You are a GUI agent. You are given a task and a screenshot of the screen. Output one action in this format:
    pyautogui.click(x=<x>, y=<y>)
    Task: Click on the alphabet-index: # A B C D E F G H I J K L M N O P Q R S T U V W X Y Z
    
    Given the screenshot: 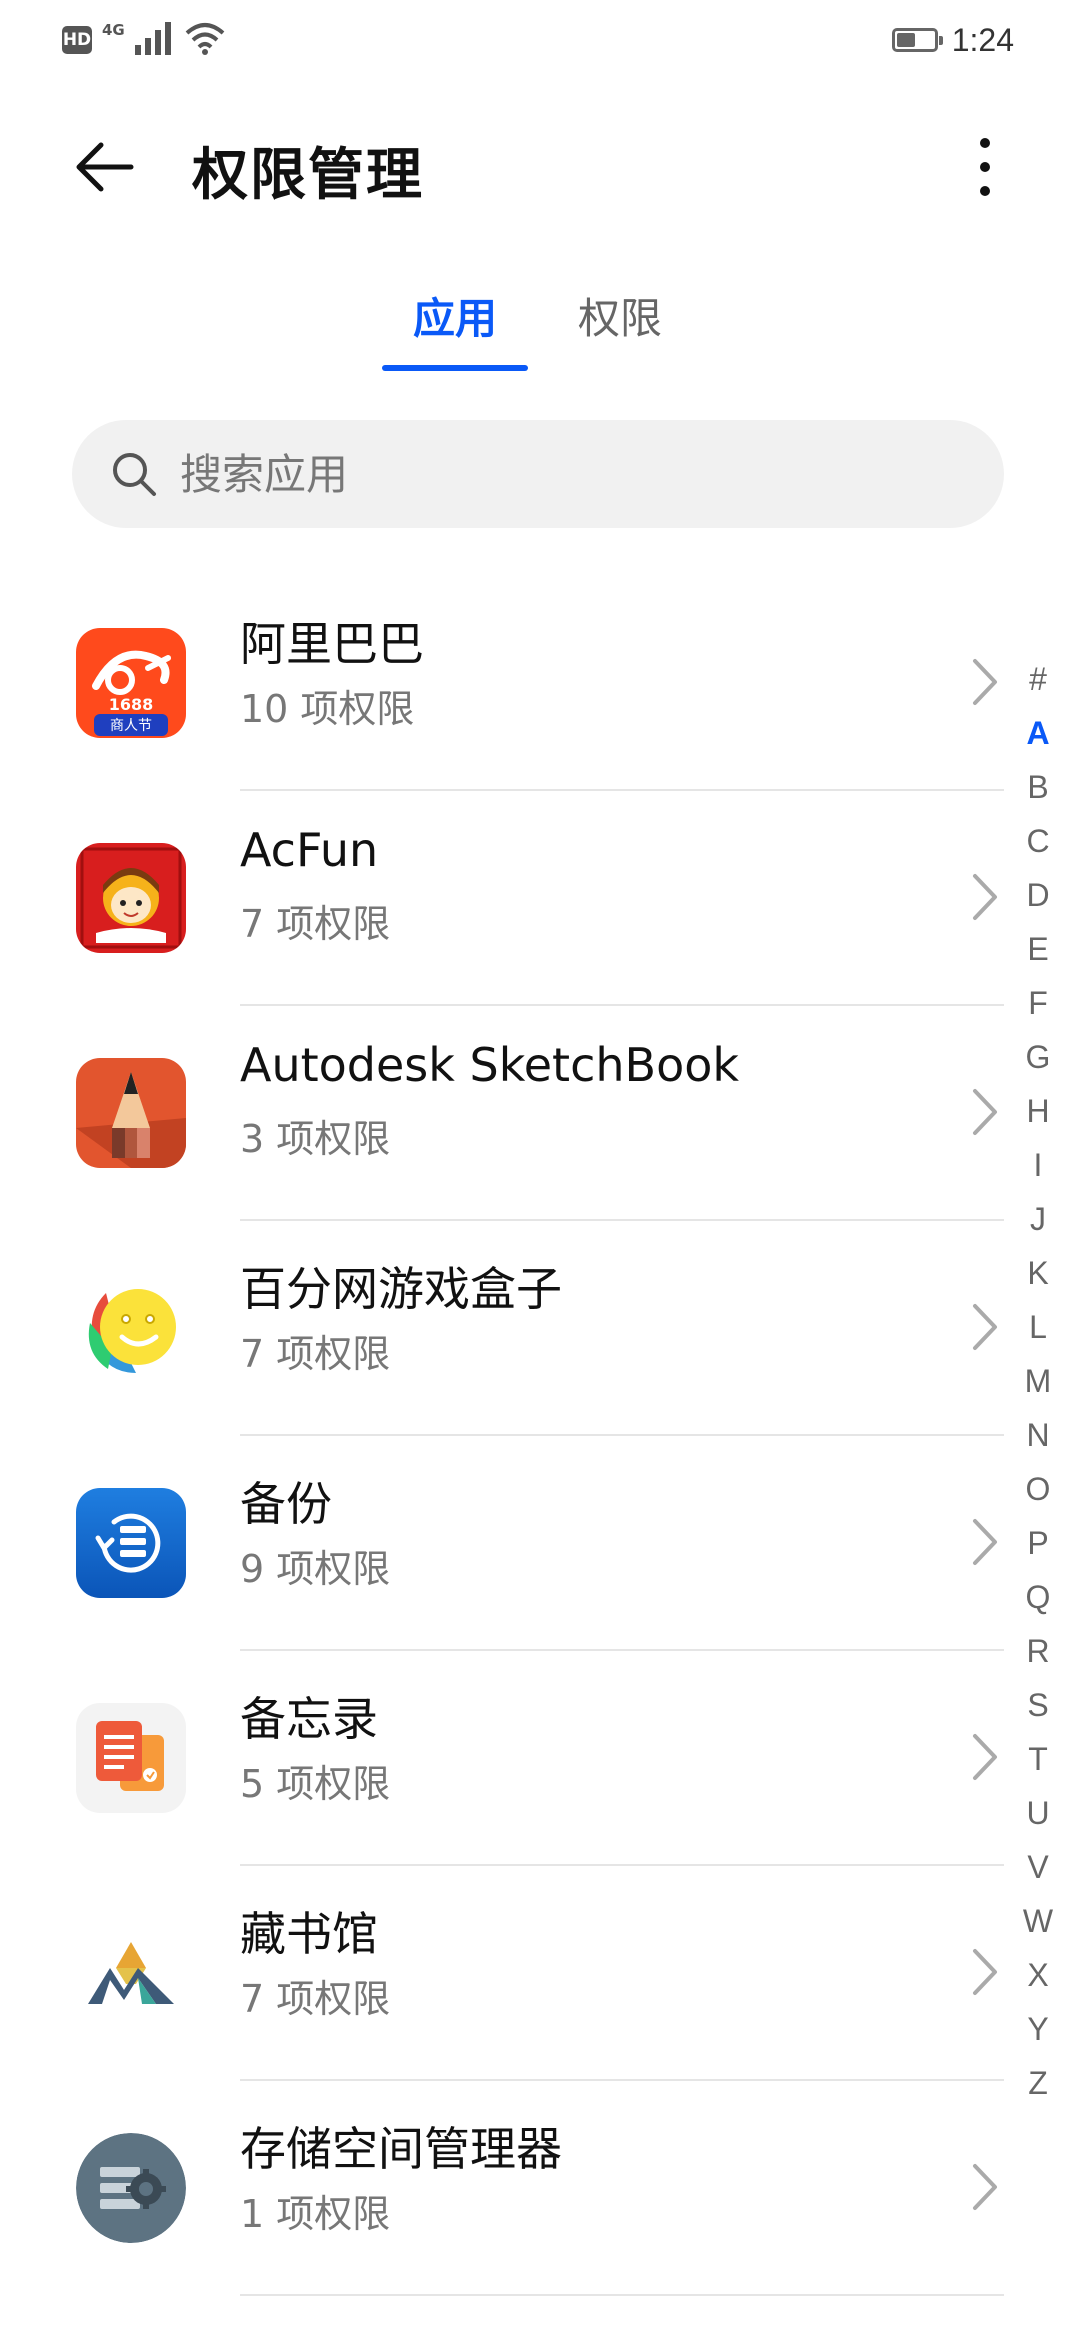 What is the action you would take?
    pyautogui.click(x=1038, y=1381)
    